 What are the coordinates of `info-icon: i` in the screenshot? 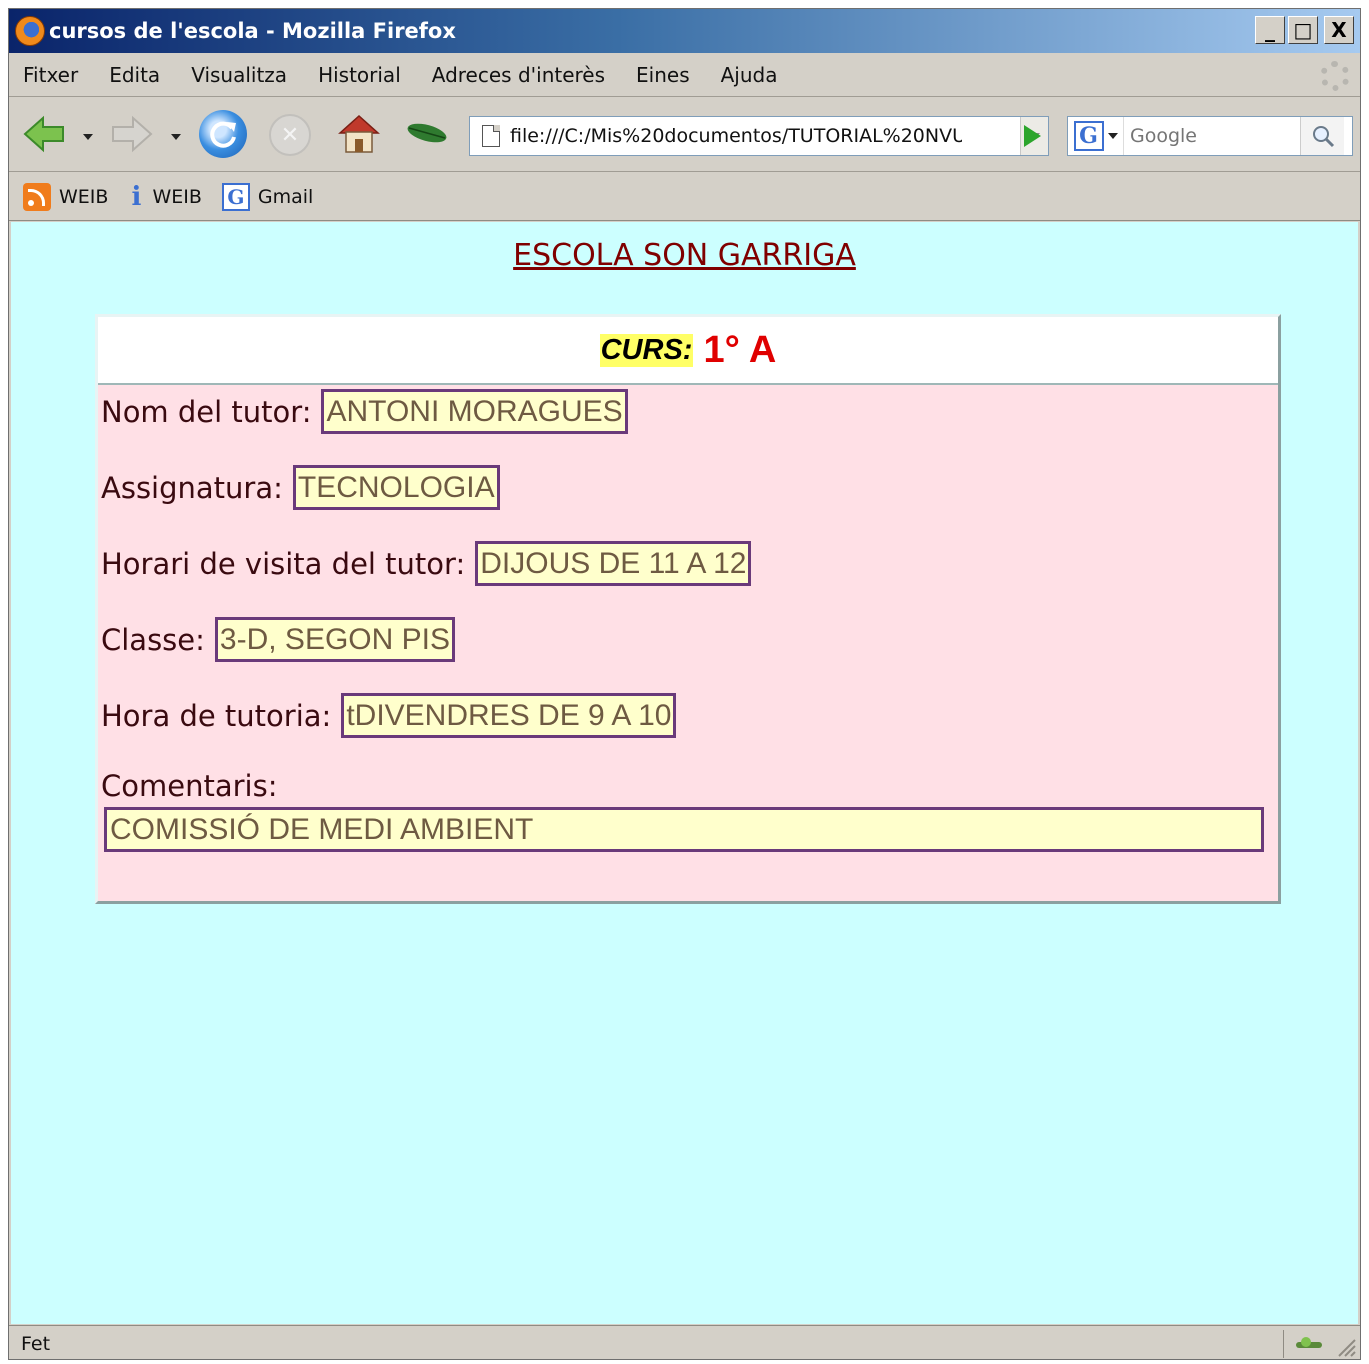 It's located at (136, 196).